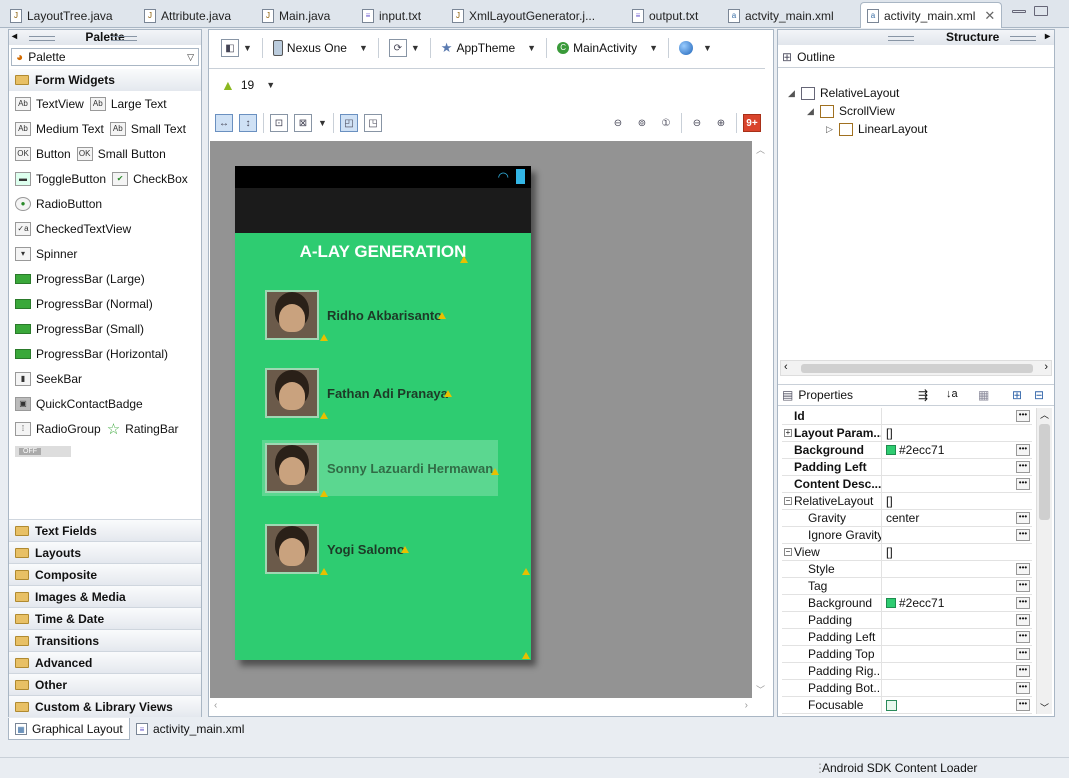 The image size is (1069, 778). I want to click on tab-actvity-main-xml: a actvity_main.xml, so click(781, 16).